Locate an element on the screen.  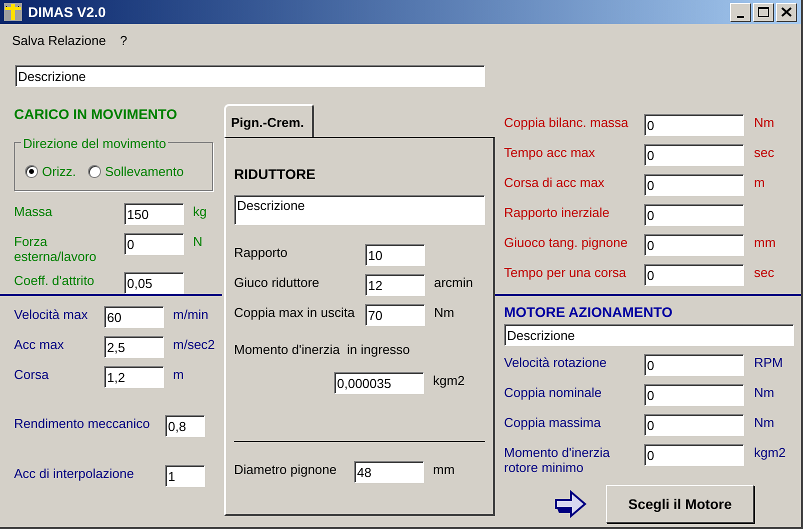
right-arrow-icon is located at coordinates (571, 504).